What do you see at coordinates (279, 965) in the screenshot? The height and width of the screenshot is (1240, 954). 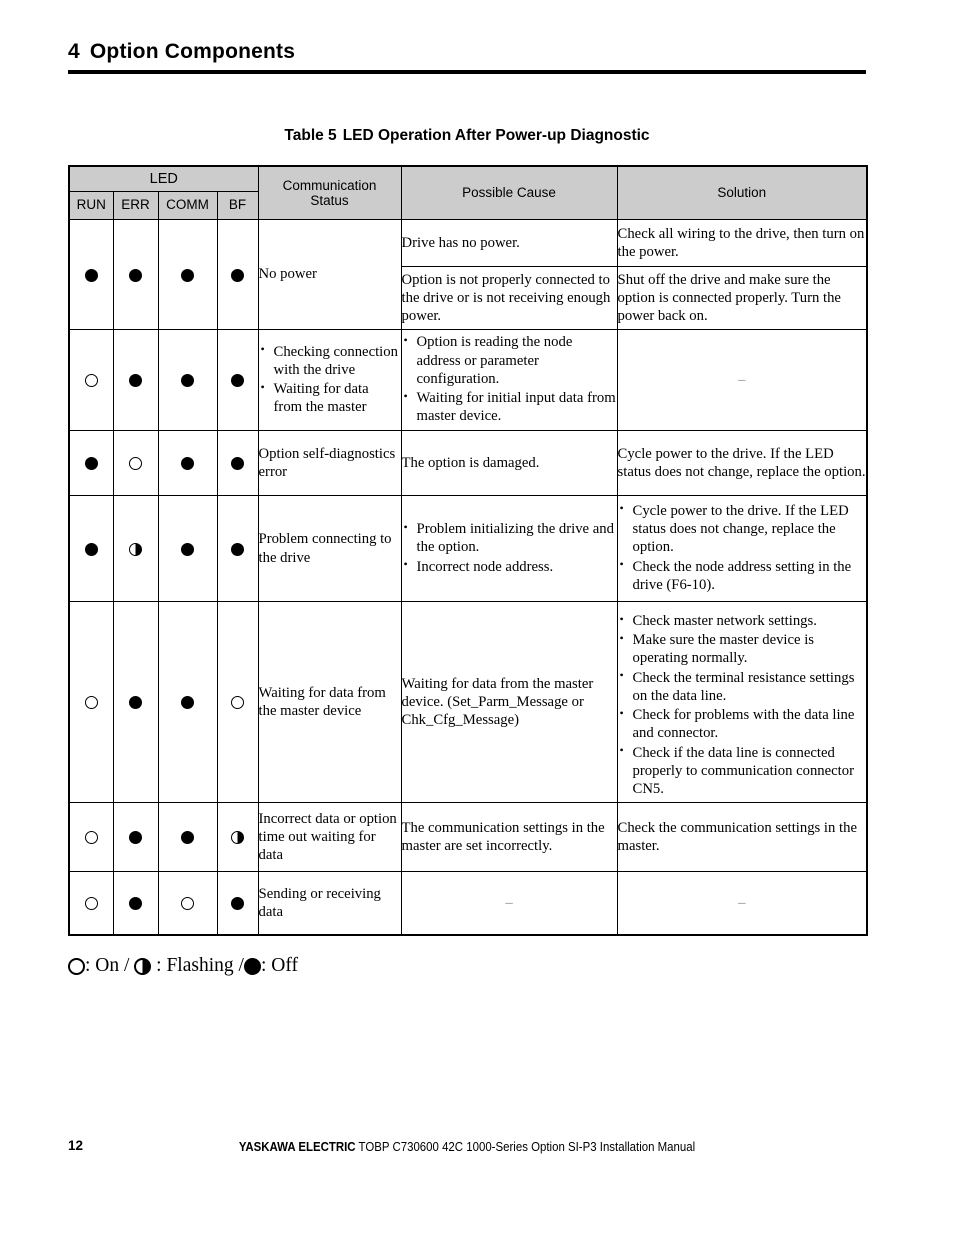 I see `legend-off-label: : Off` at bounding box center [279, 965].